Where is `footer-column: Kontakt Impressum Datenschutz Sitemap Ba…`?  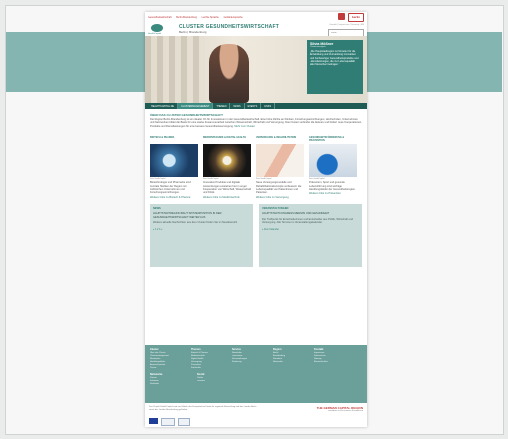
footer-column: Kontakt Impressum Datenschutz Sitemap Ba… is located at coordinates (332, 359).